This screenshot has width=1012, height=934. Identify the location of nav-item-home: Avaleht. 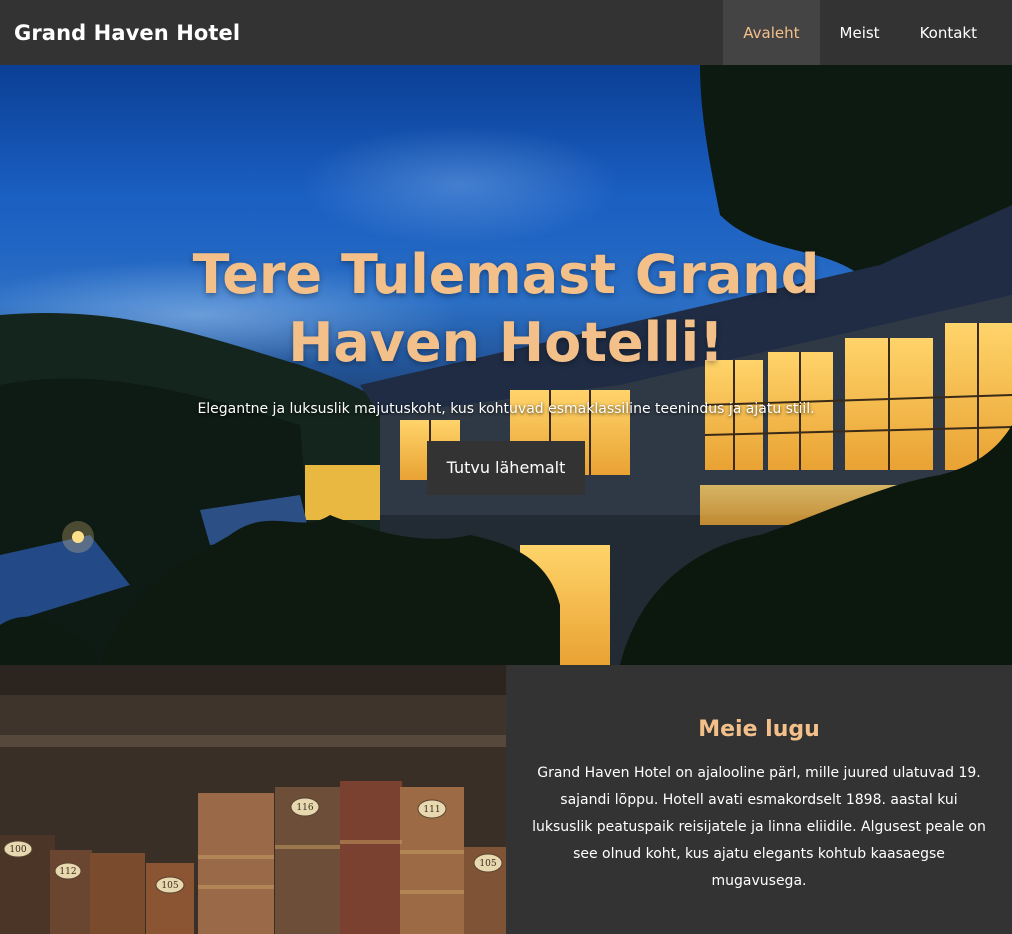
(771, 32).